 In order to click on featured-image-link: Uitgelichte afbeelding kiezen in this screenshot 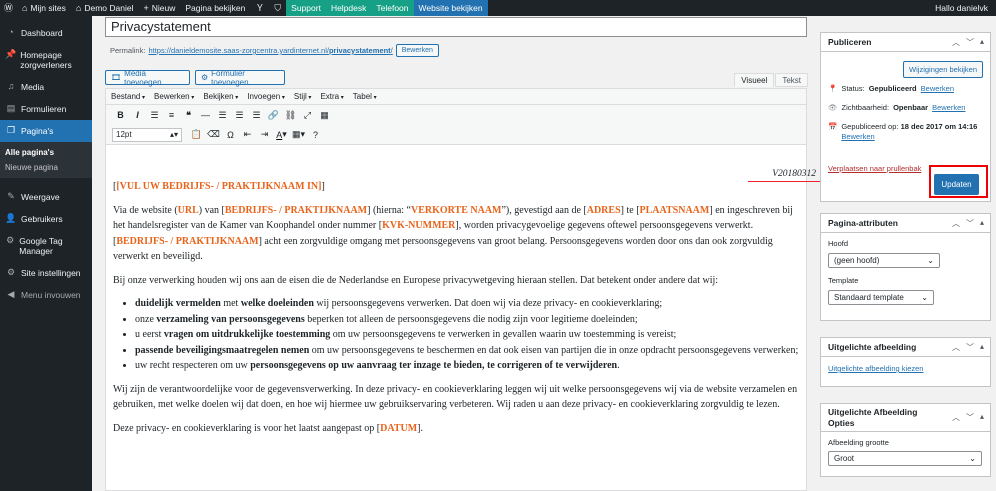, I will do `click(875, 368)`.